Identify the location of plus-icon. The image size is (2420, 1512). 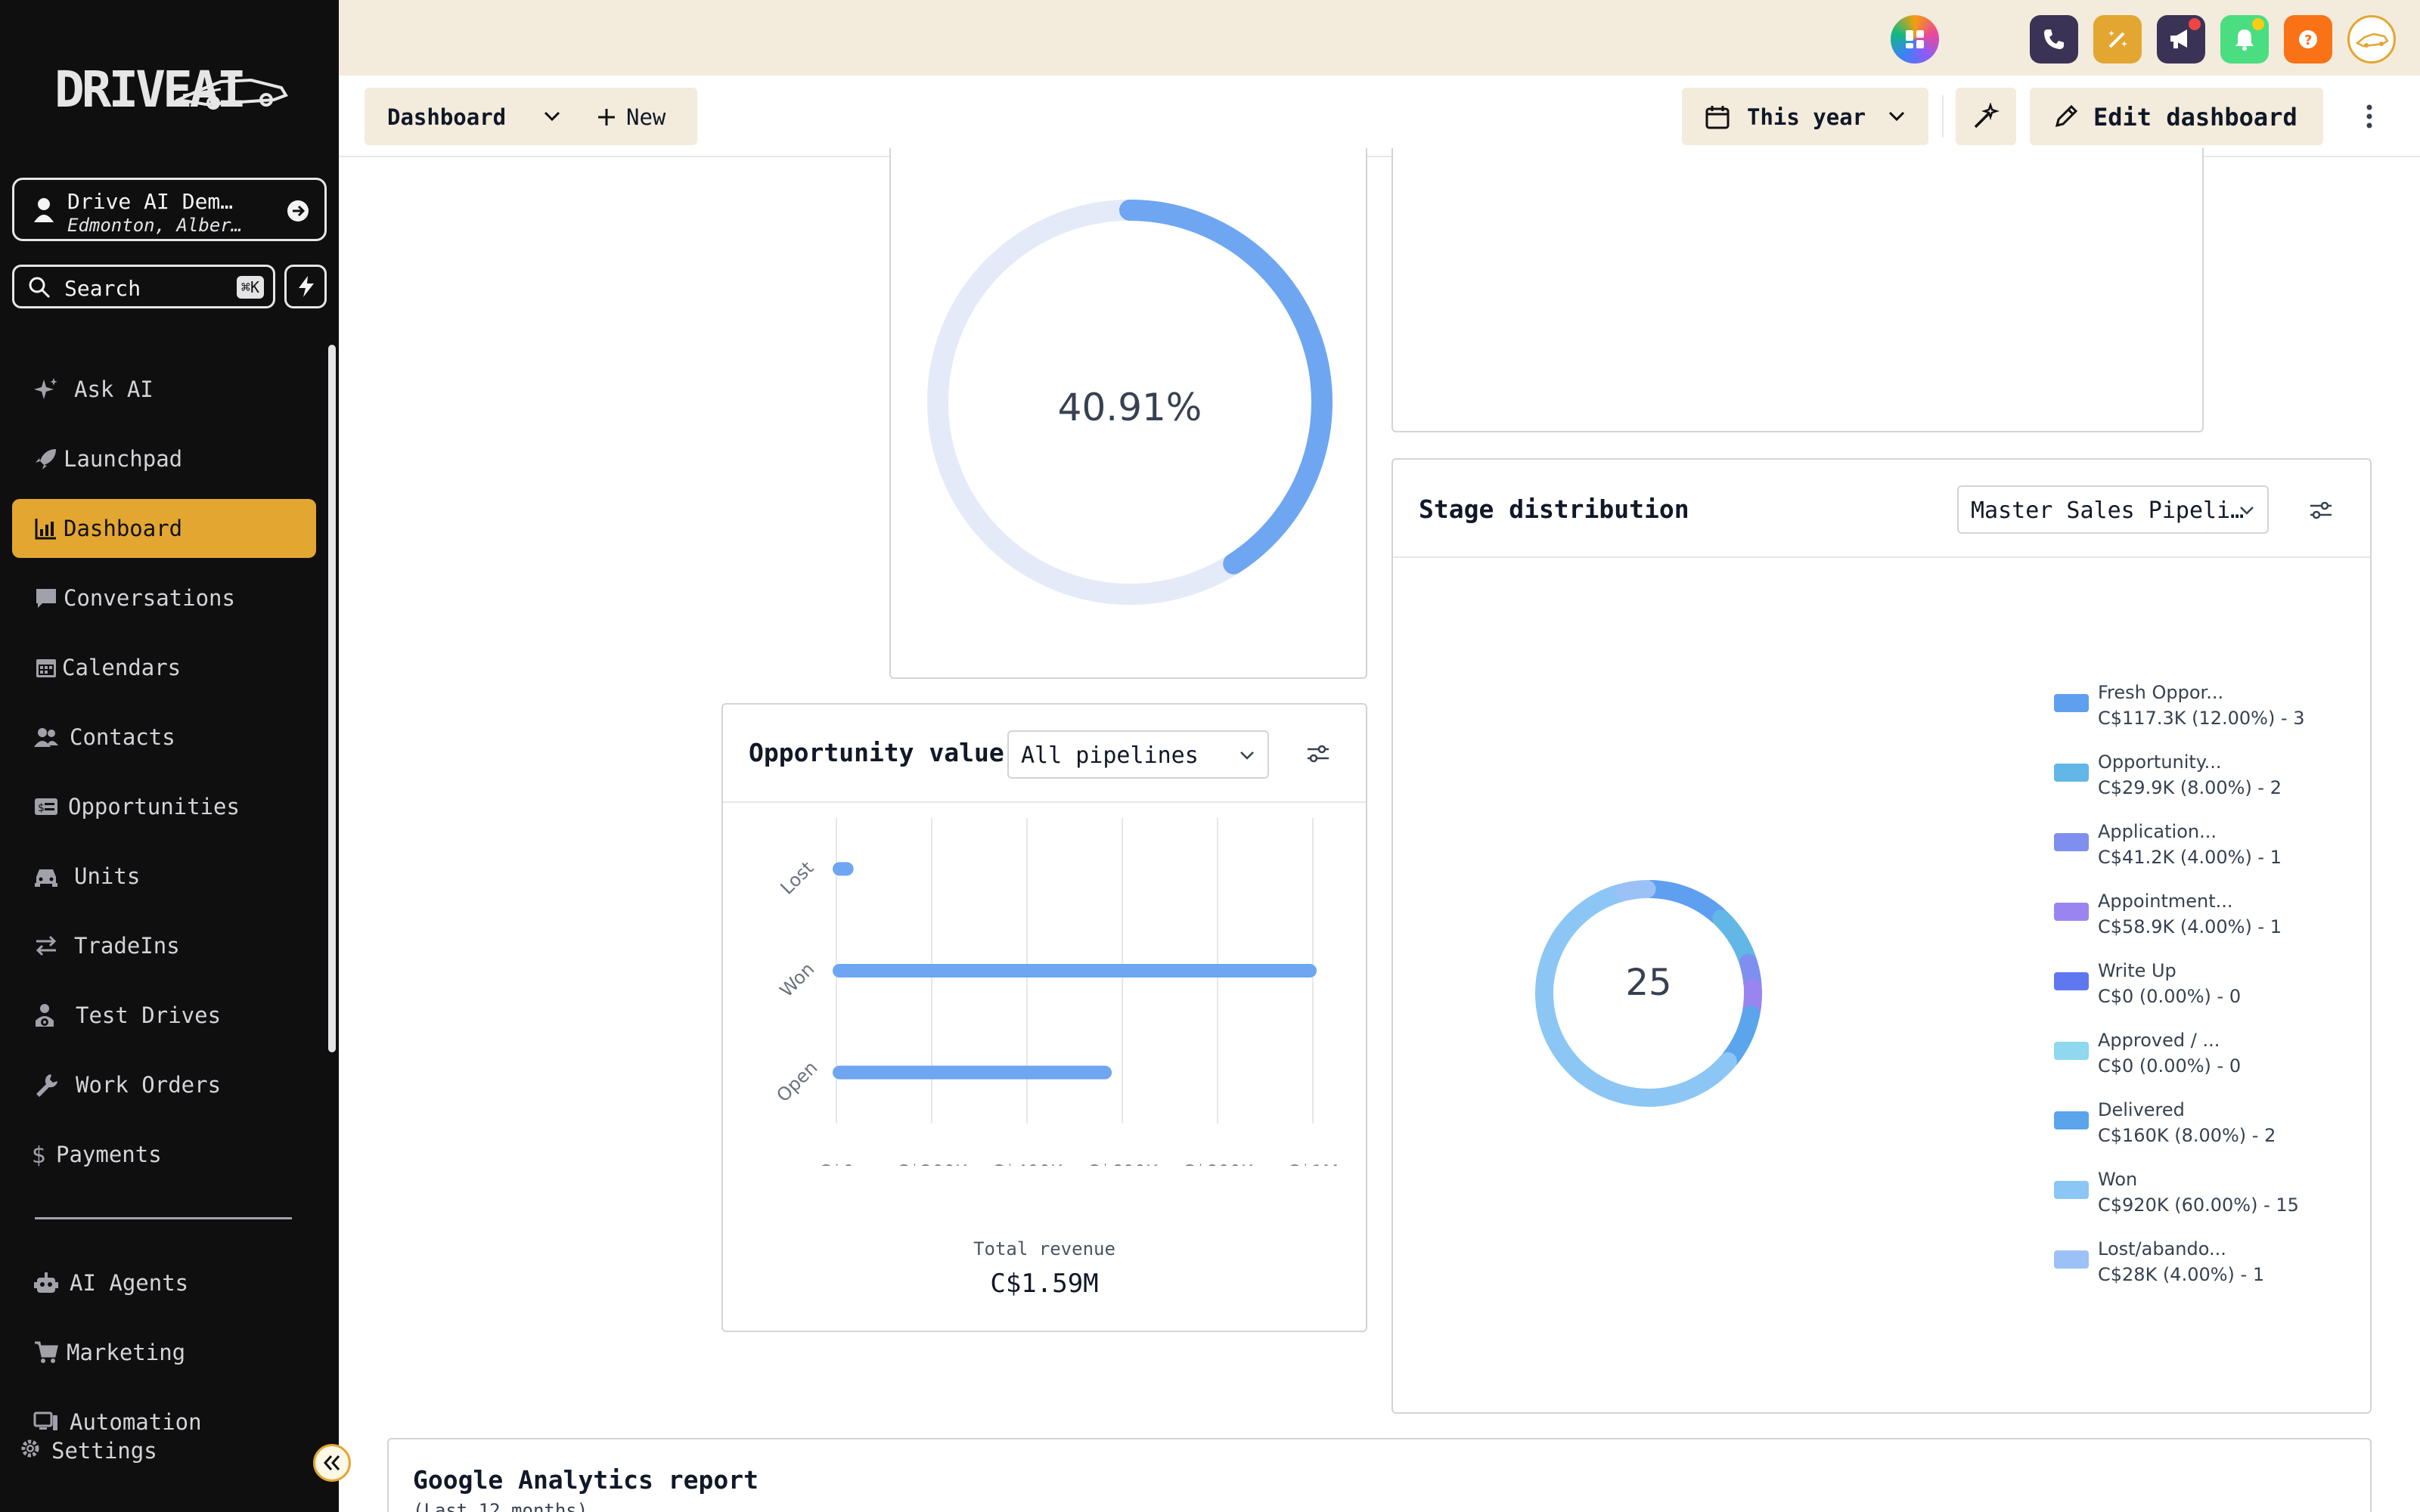
(606, 117).